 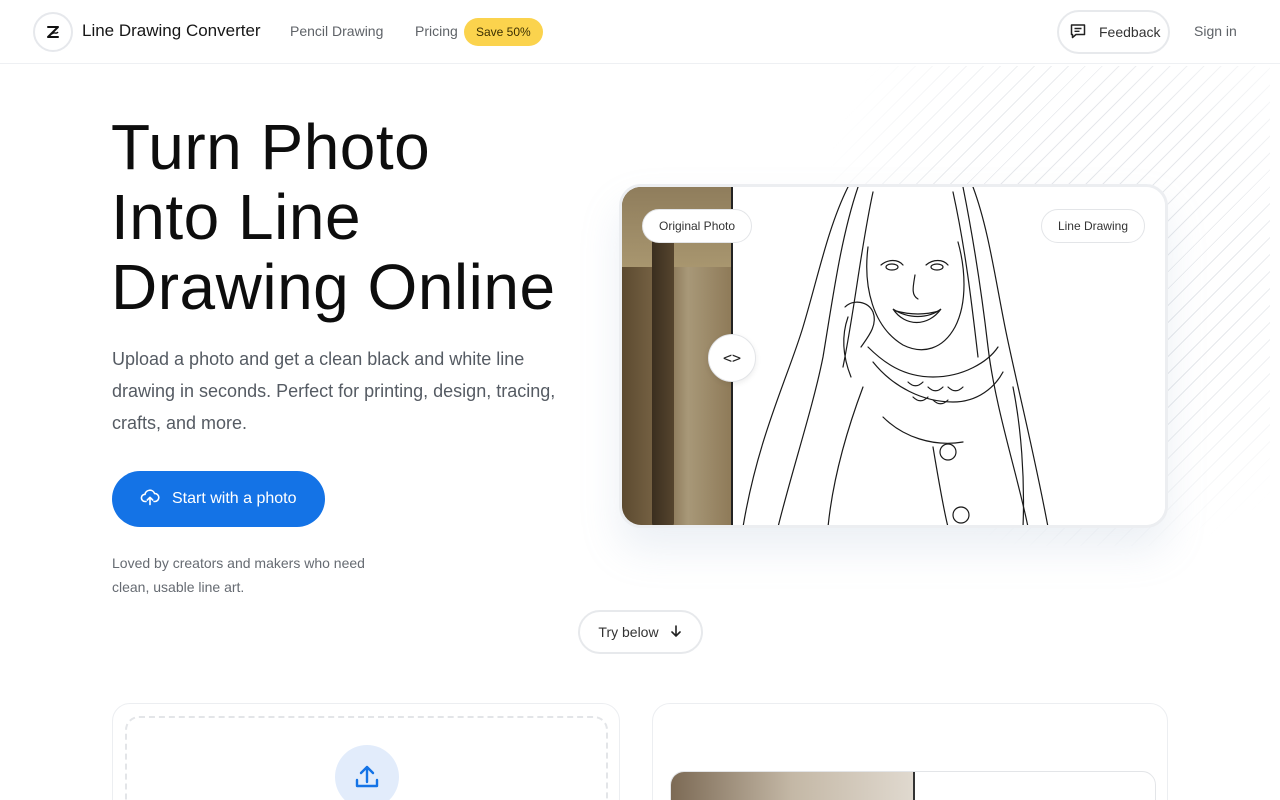 What do you see at coordinates (732, 358) in the screenshot?
I see `comparison-slider-handle: <>` at bounding box center [732, 358].